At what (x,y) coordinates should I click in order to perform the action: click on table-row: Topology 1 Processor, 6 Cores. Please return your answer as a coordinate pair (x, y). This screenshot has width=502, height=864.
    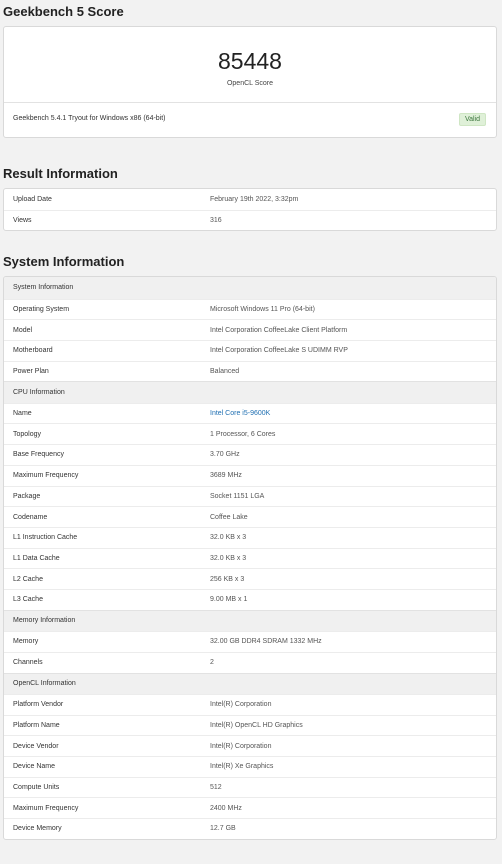
    Looking at the image, I should click on (250, 433).